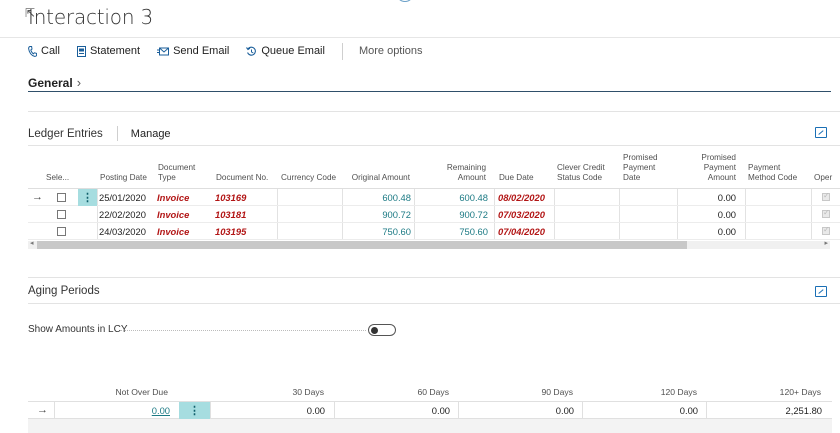  What do you see at coordinates (245, 178) in the screenshot?
I see `col-header-document-no: Document No.` at bounding box center [245, 178].